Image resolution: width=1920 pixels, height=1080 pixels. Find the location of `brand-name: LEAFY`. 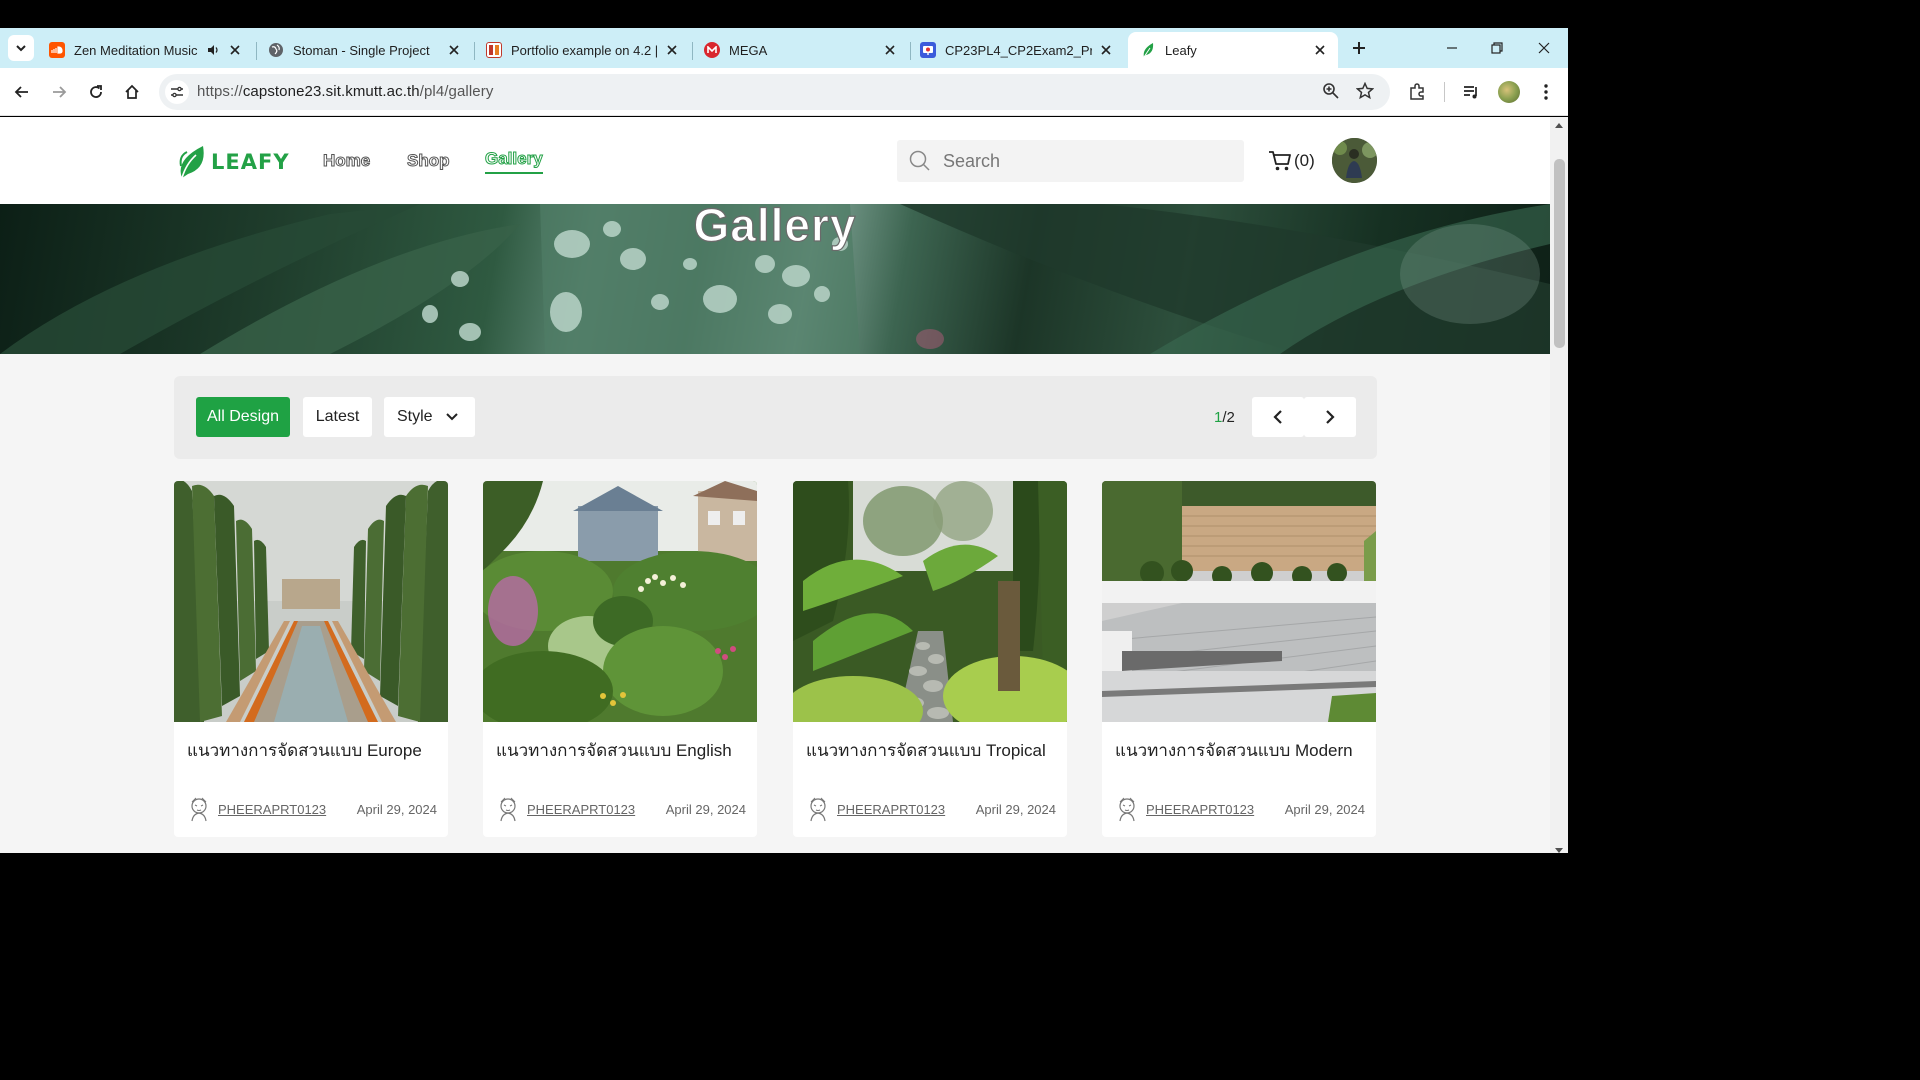

brand-name: LEAFY is located at coordinates (250, 162).